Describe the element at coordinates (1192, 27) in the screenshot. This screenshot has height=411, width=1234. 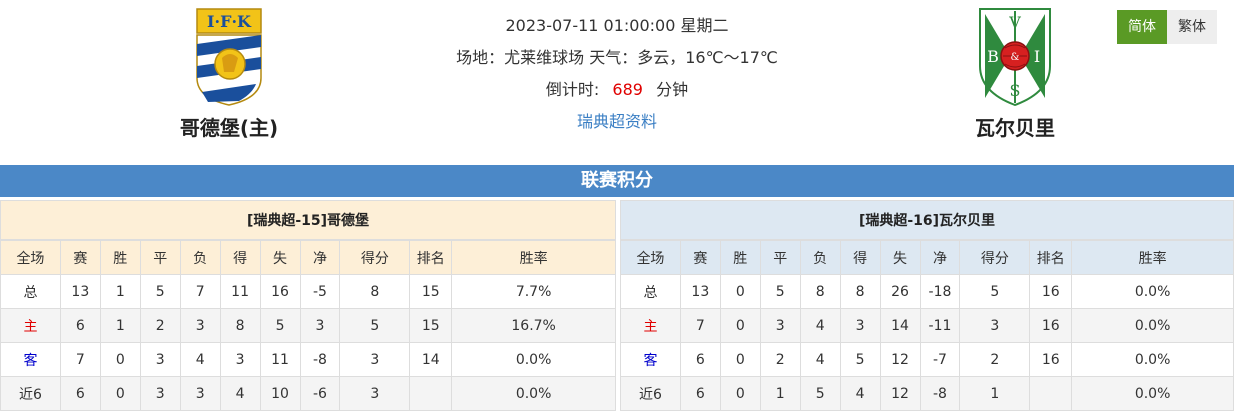
I see `traditional-chinese-button: 繁体` at that location.